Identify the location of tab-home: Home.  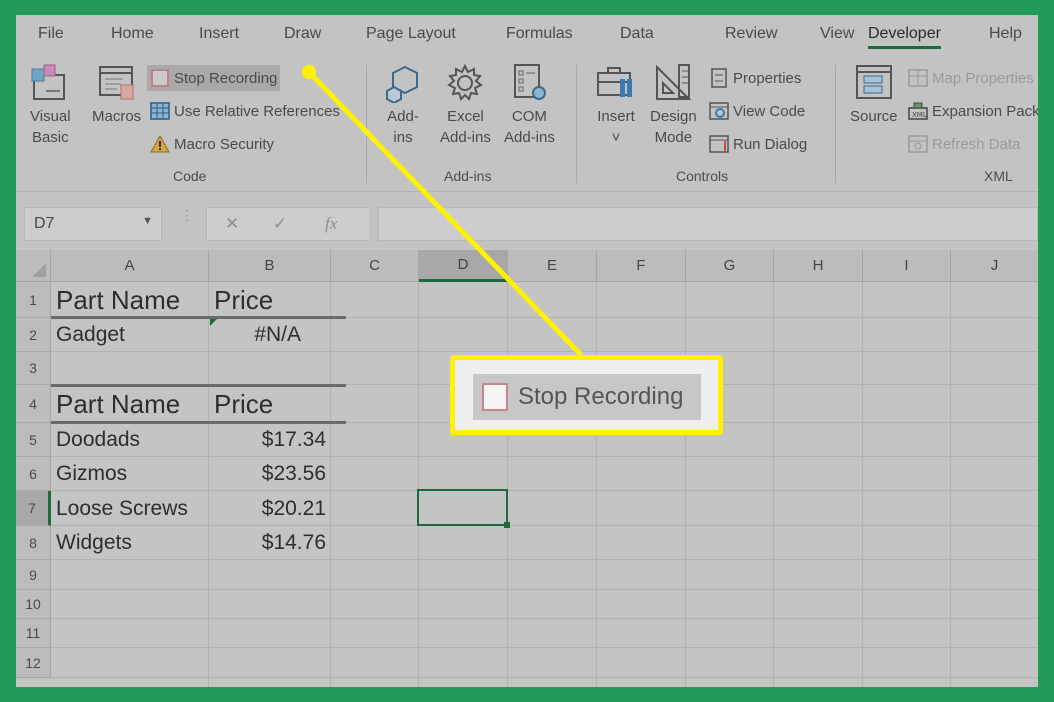
(132, 34).